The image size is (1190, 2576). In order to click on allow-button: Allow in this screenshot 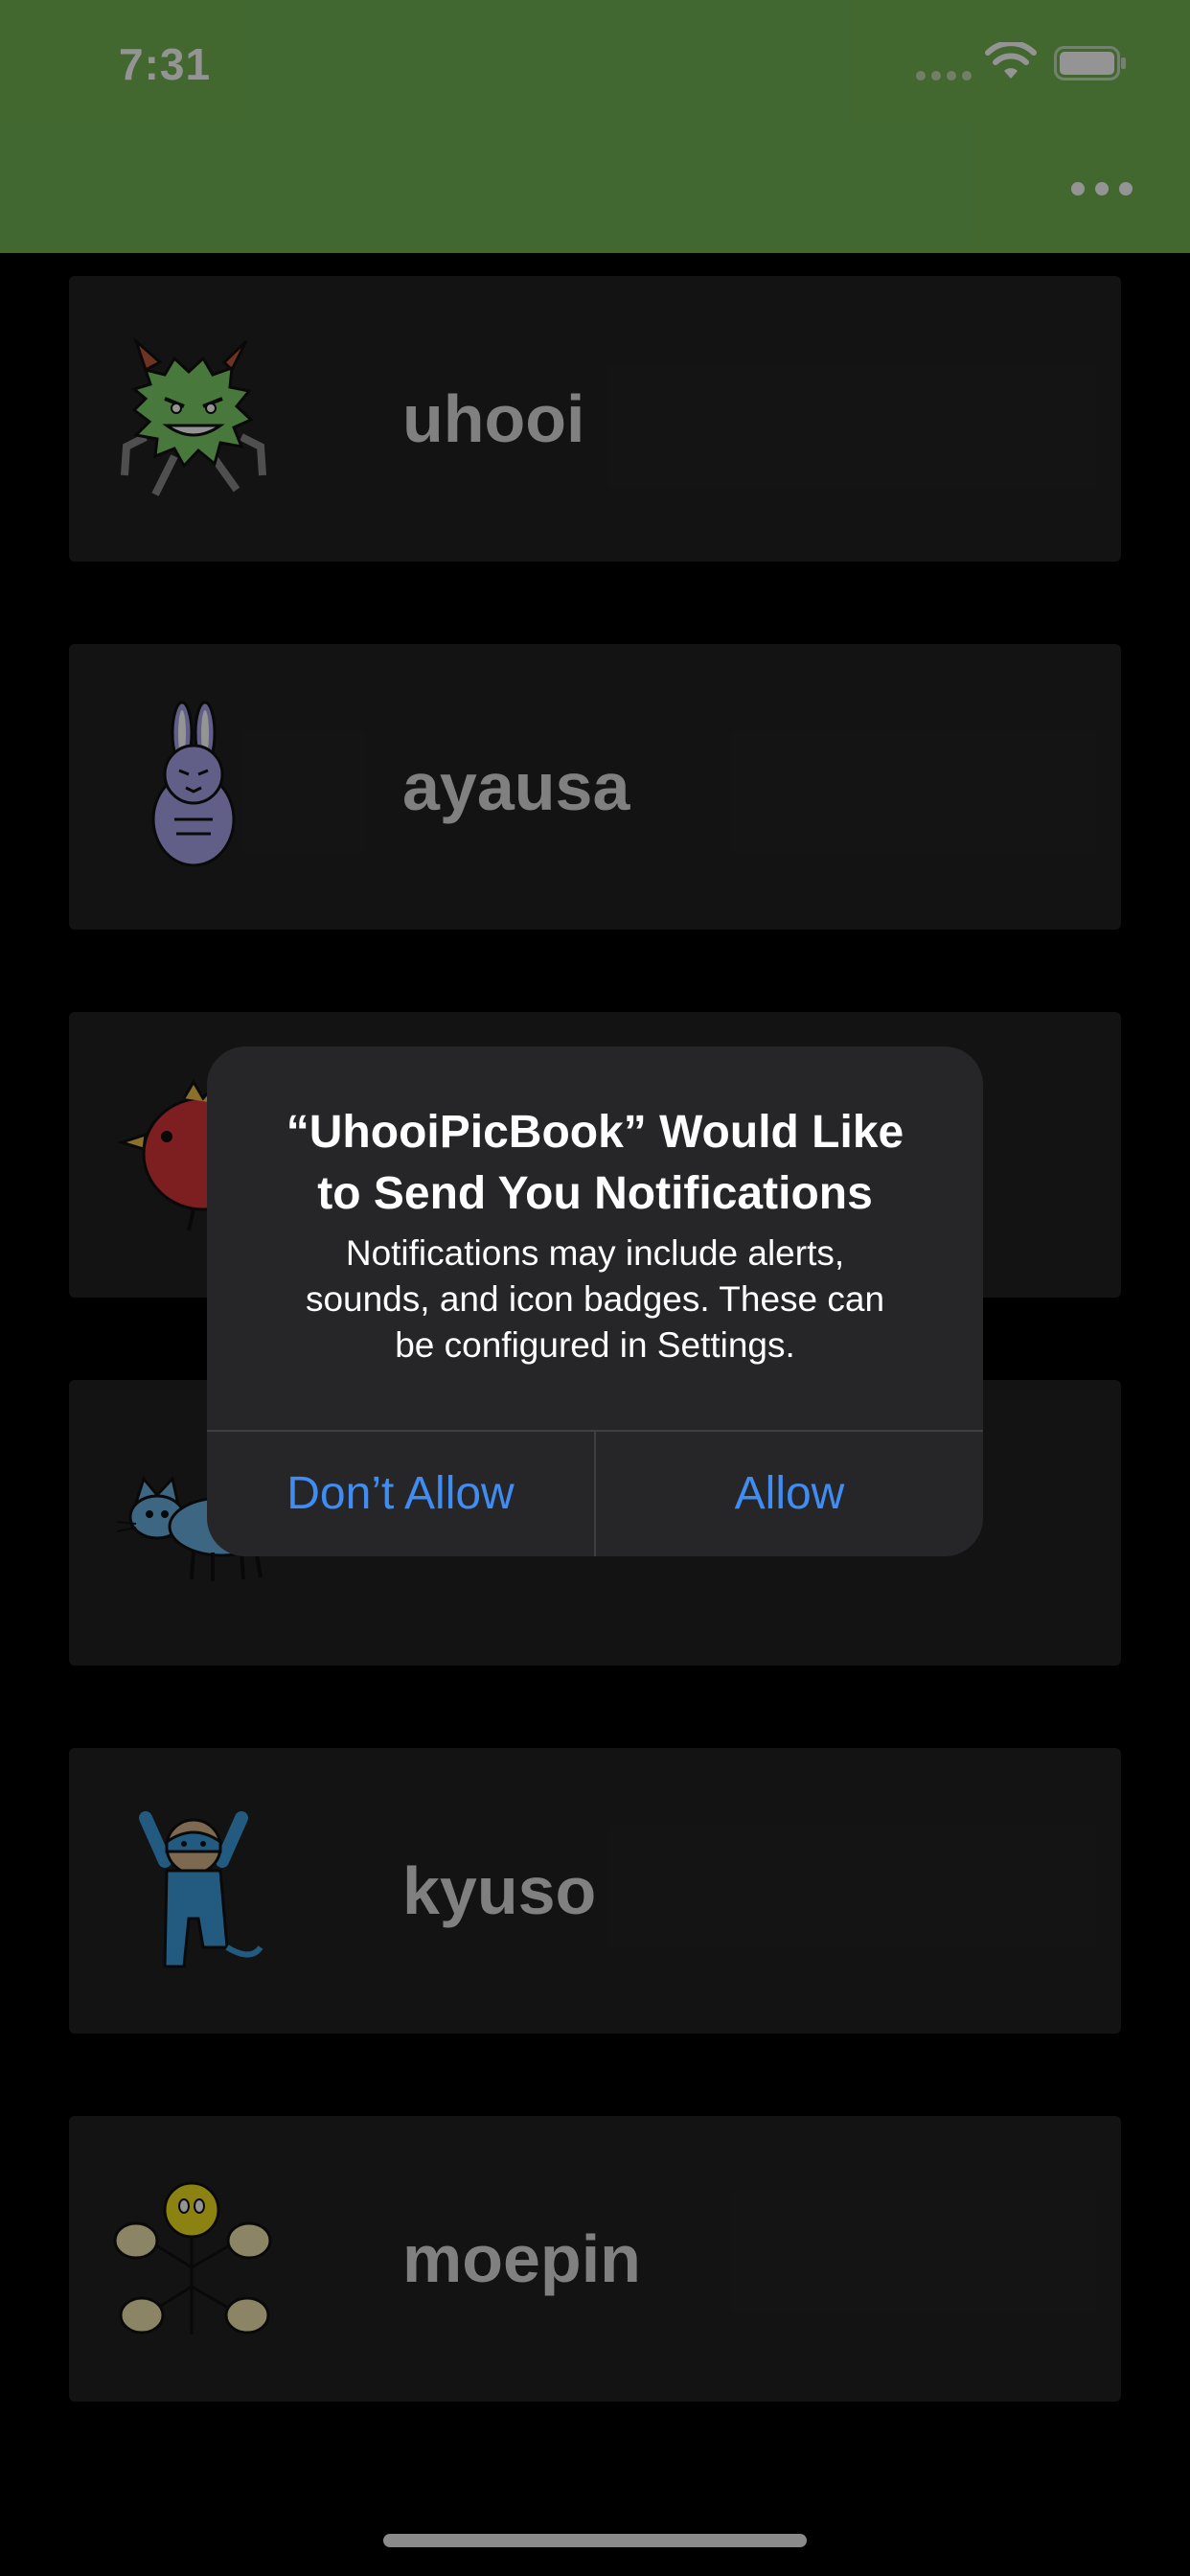, I will do `click(790, 1494)`.